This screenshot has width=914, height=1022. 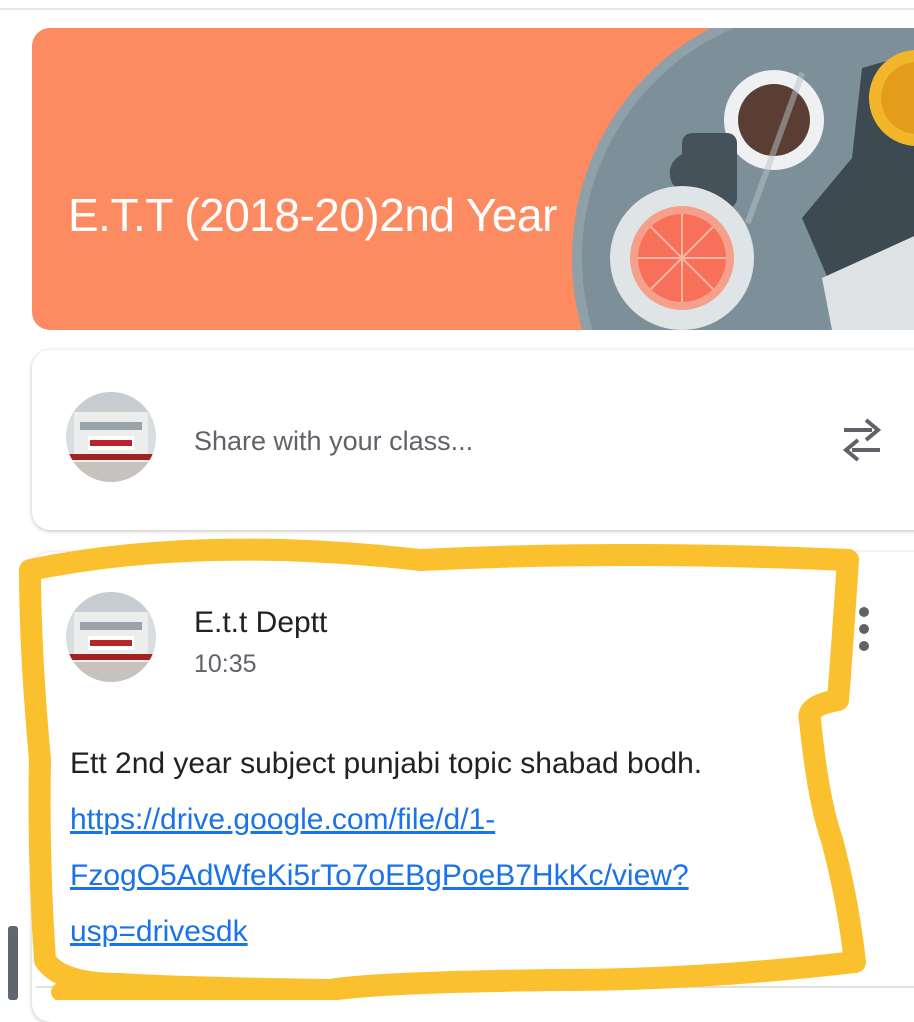 I want to click on more-vert-icon, so click(x=864, y=629).